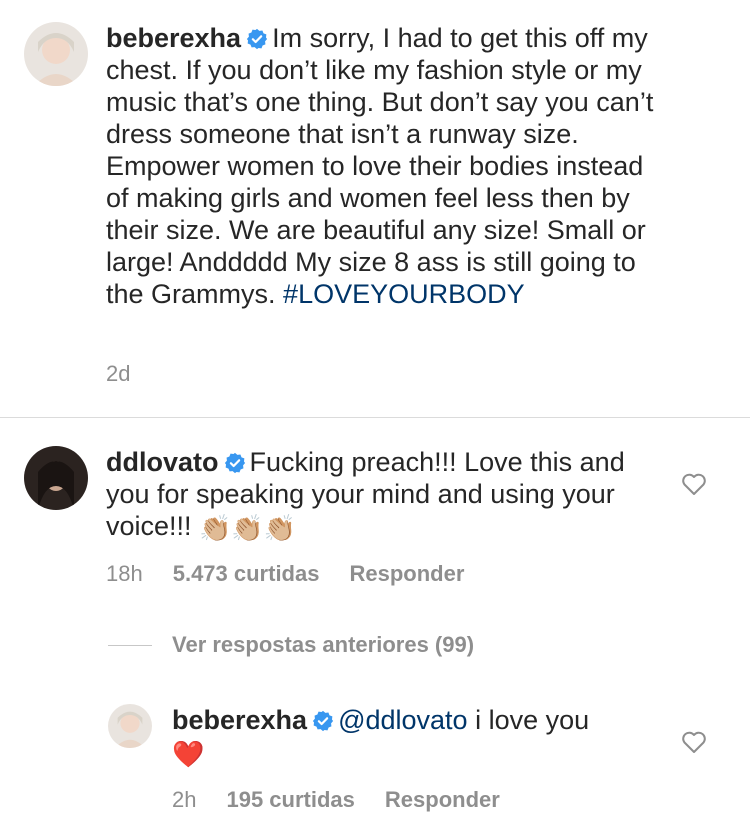  What do you see at coordinates (130, 645) in the screenshot?
I see `divider-line` at bounding box center [130, 645].